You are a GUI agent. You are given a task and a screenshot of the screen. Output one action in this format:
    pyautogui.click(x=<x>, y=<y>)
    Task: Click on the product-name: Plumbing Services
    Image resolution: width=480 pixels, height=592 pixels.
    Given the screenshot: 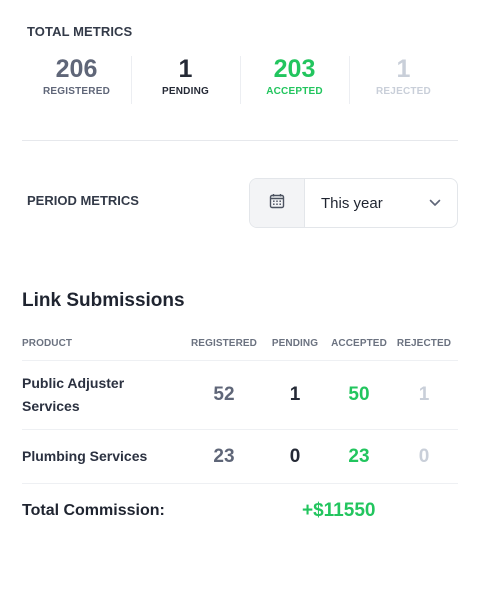 What is the action you would take?
    pyautogui.click(x=85, y=456)
    